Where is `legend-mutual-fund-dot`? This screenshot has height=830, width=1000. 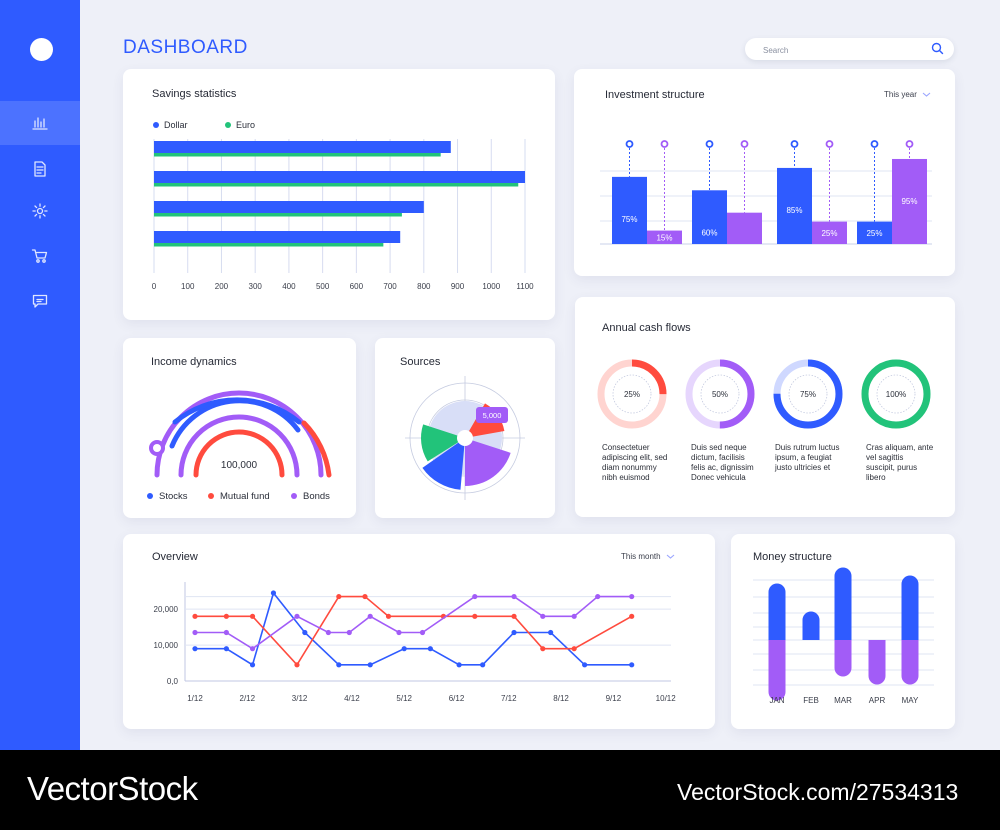
legend-mutual-fund-dot is located at coordinates (211, 496).